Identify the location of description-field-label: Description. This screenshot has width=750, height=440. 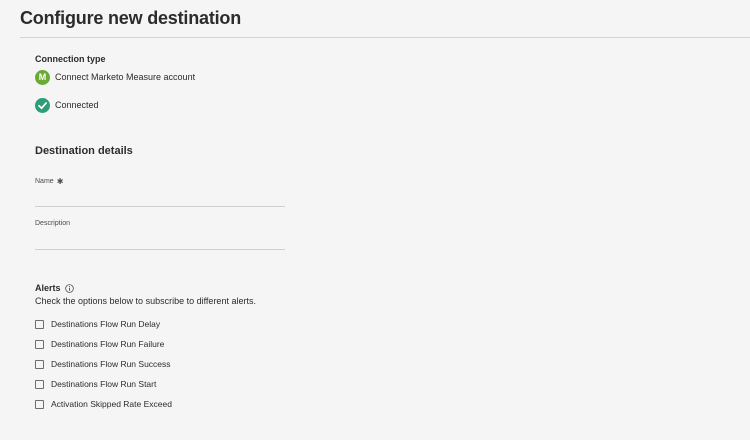
(52, 223).